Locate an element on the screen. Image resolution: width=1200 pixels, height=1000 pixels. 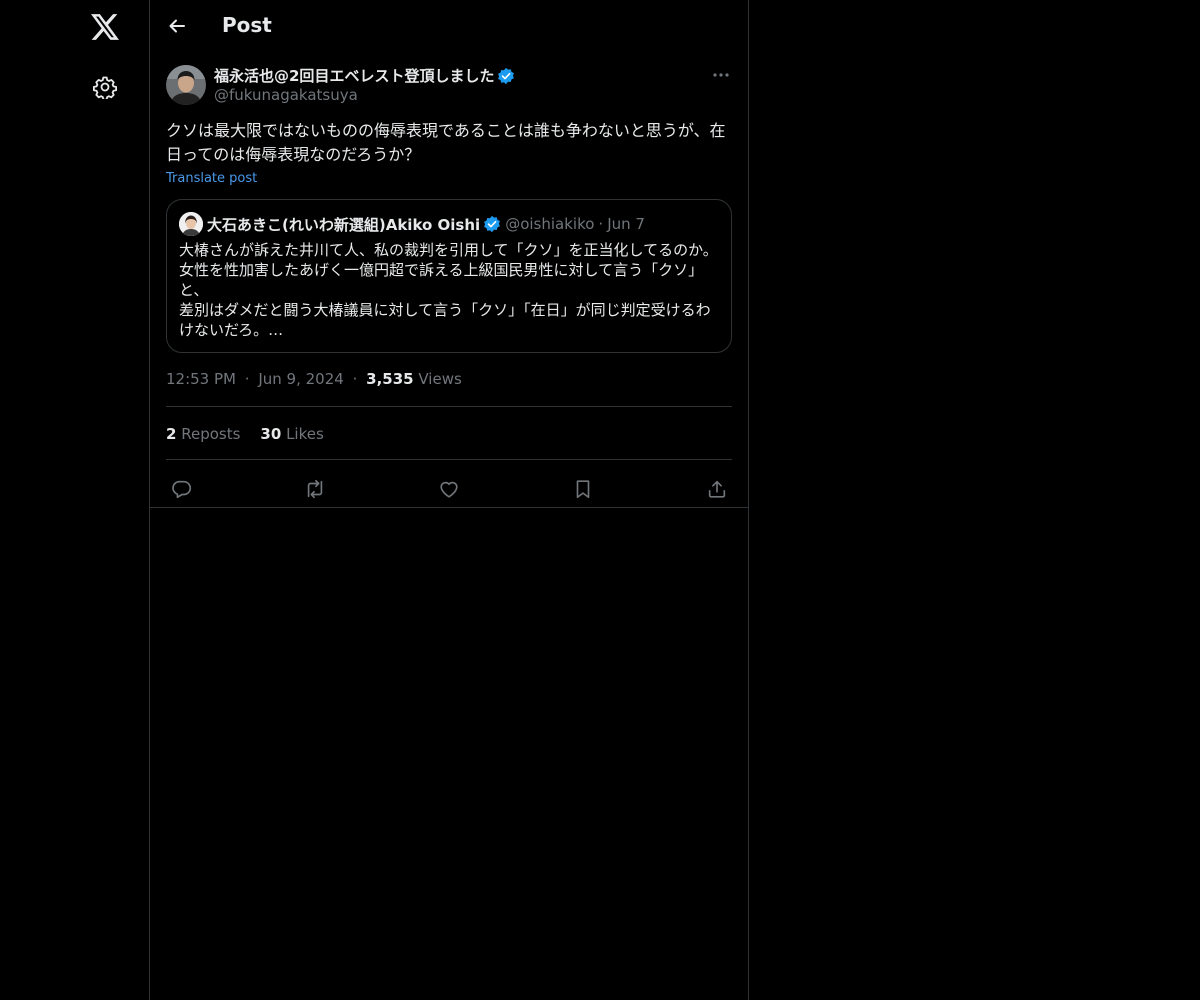
quoted-avatar-image is located at coordinates (191, 224).